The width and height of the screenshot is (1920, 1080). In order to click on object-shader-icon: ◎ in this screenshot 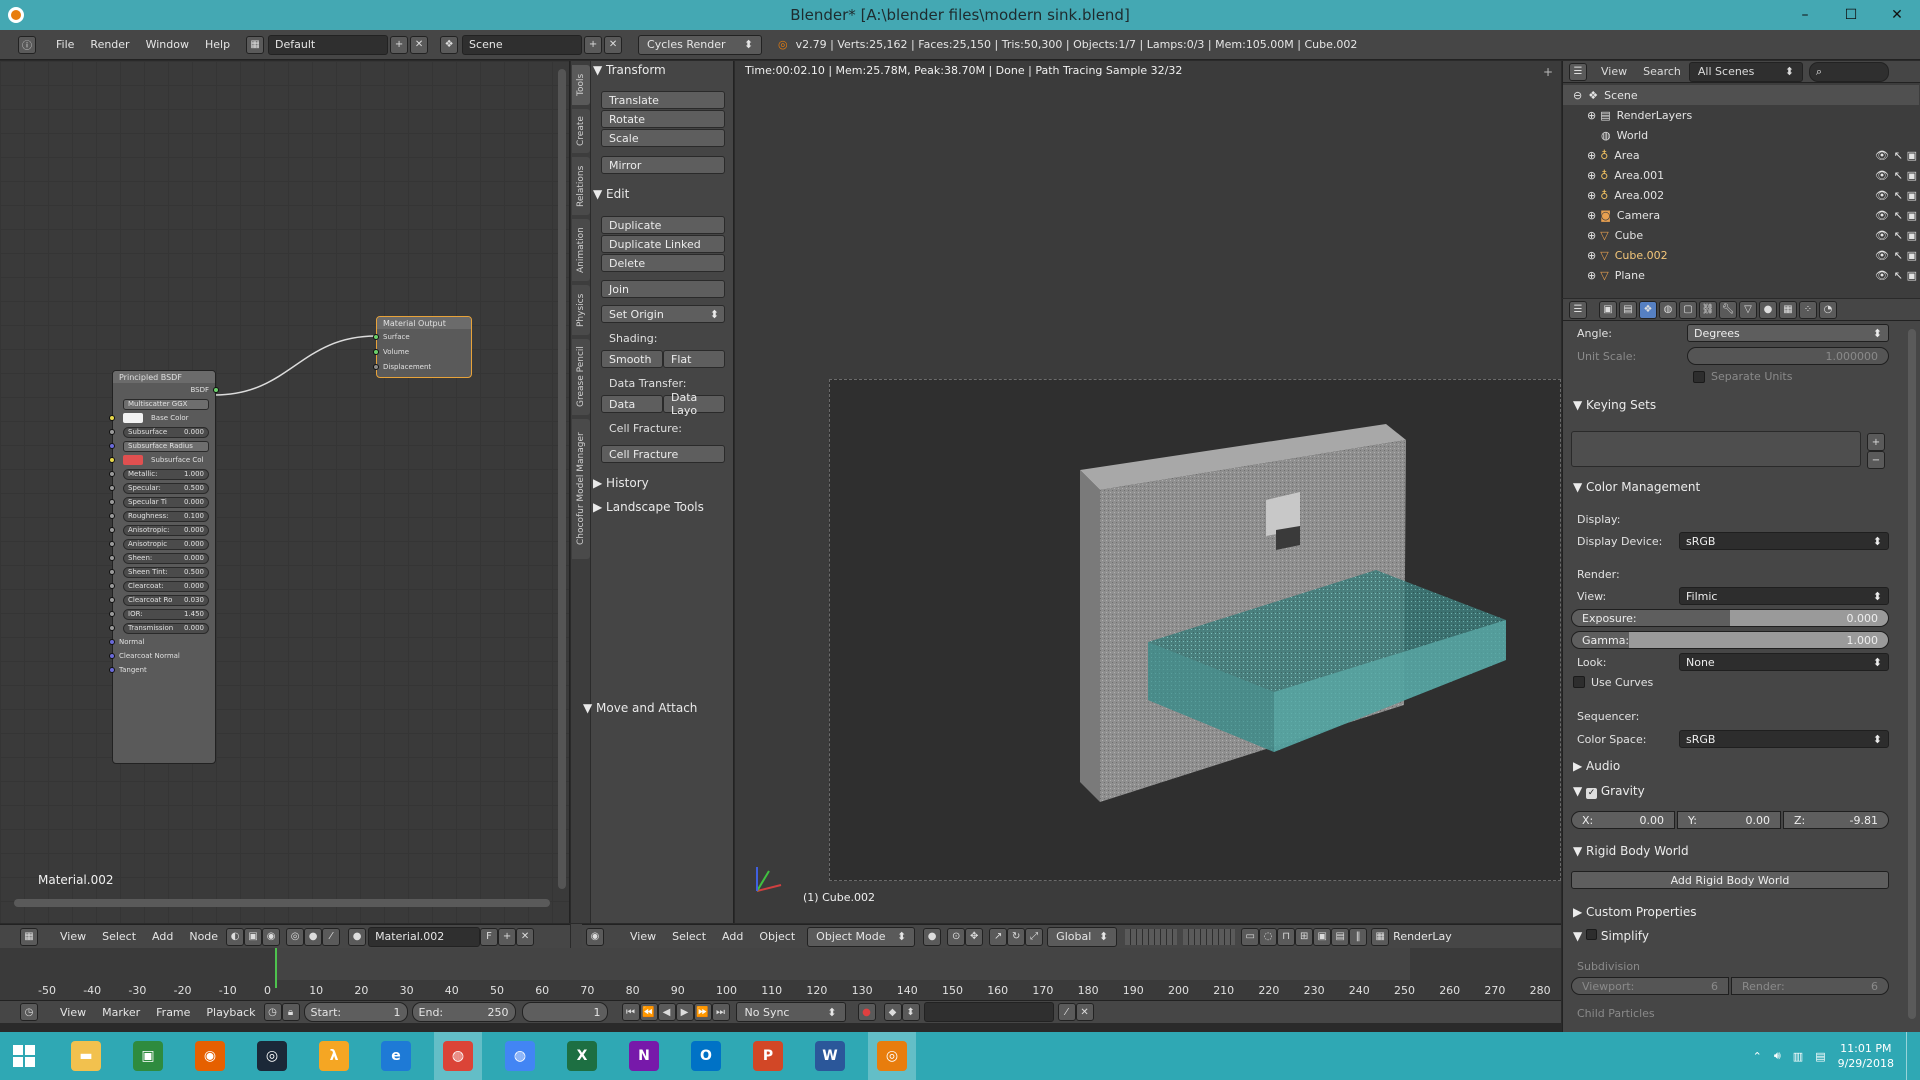, I will do `click(295, 936)`.